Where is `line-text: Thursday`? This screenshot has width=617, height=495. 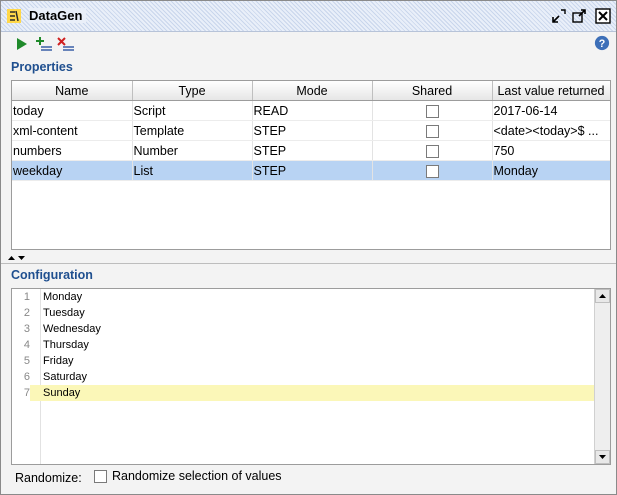 line-text: Thursday is located at coordinates (66, 345).